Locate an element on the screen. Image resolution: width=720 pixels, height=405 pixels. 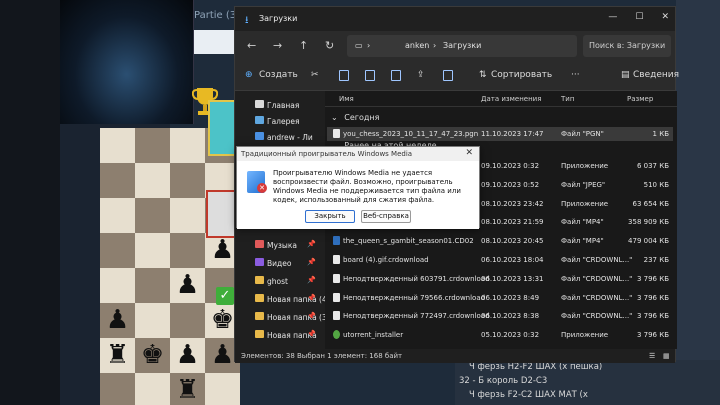
back-button: ← is located at coordinates (251, 45).